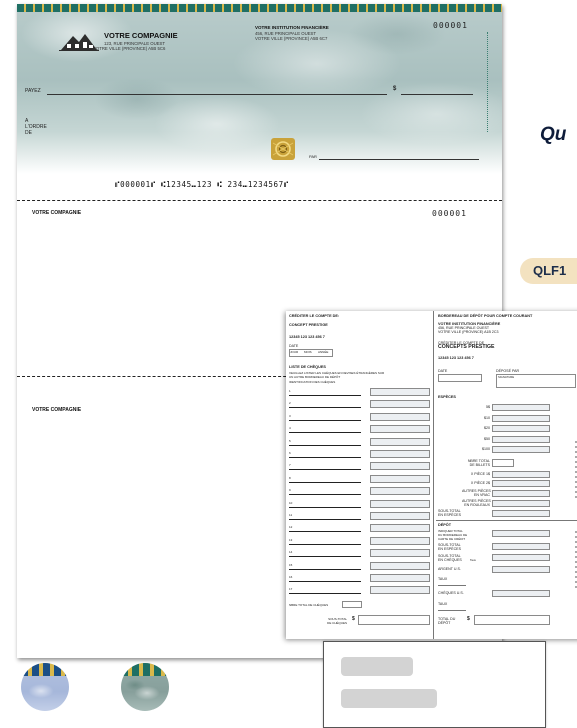  I want to click on signature-line, so click(399, 159).